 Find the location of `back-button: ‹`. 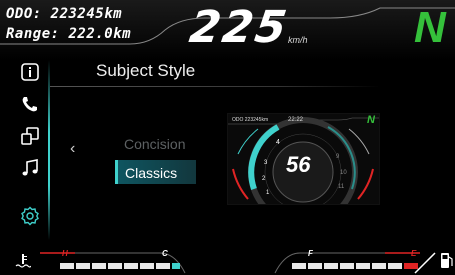

back-button: ‹ is located at coordinates (72, 149).